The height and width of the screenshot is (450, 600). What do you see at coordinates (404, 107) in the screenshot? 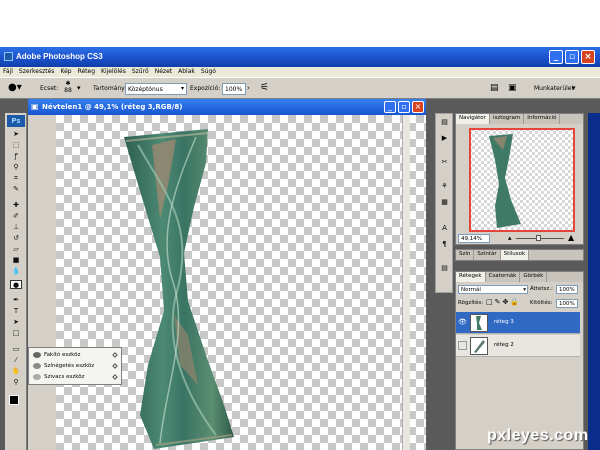
I see `doc-maximize-button: ▫` at bounding box center [404, 107].